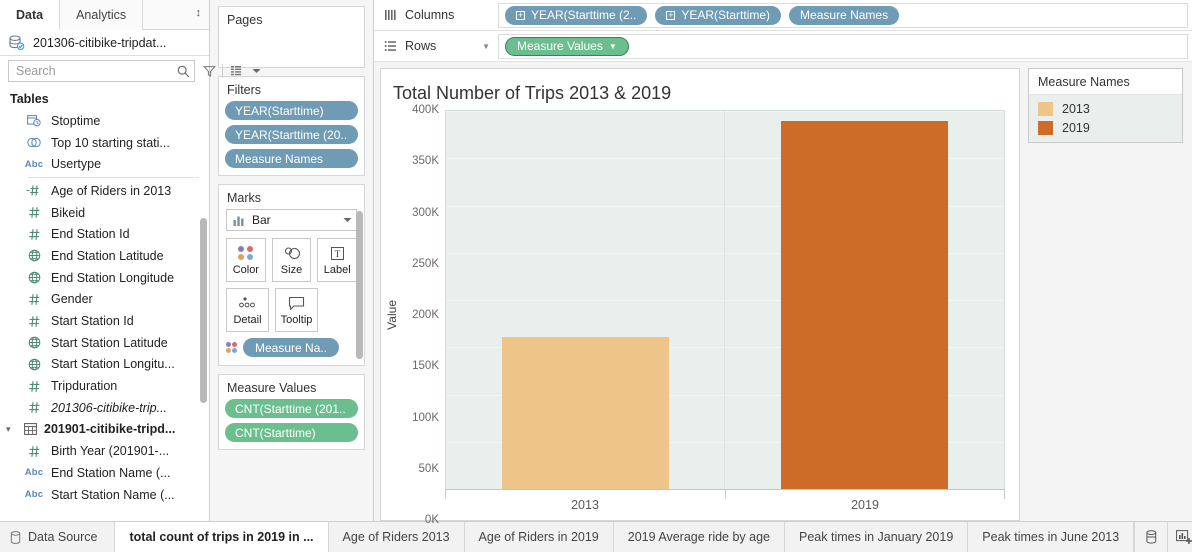 This screenshot has height=552, width=1192. What do you see at coordinates (718, 15) in the screenshot?
I see `columns-shelf-pill: YEAR(Starttime)` at bounding box center [718, 15].